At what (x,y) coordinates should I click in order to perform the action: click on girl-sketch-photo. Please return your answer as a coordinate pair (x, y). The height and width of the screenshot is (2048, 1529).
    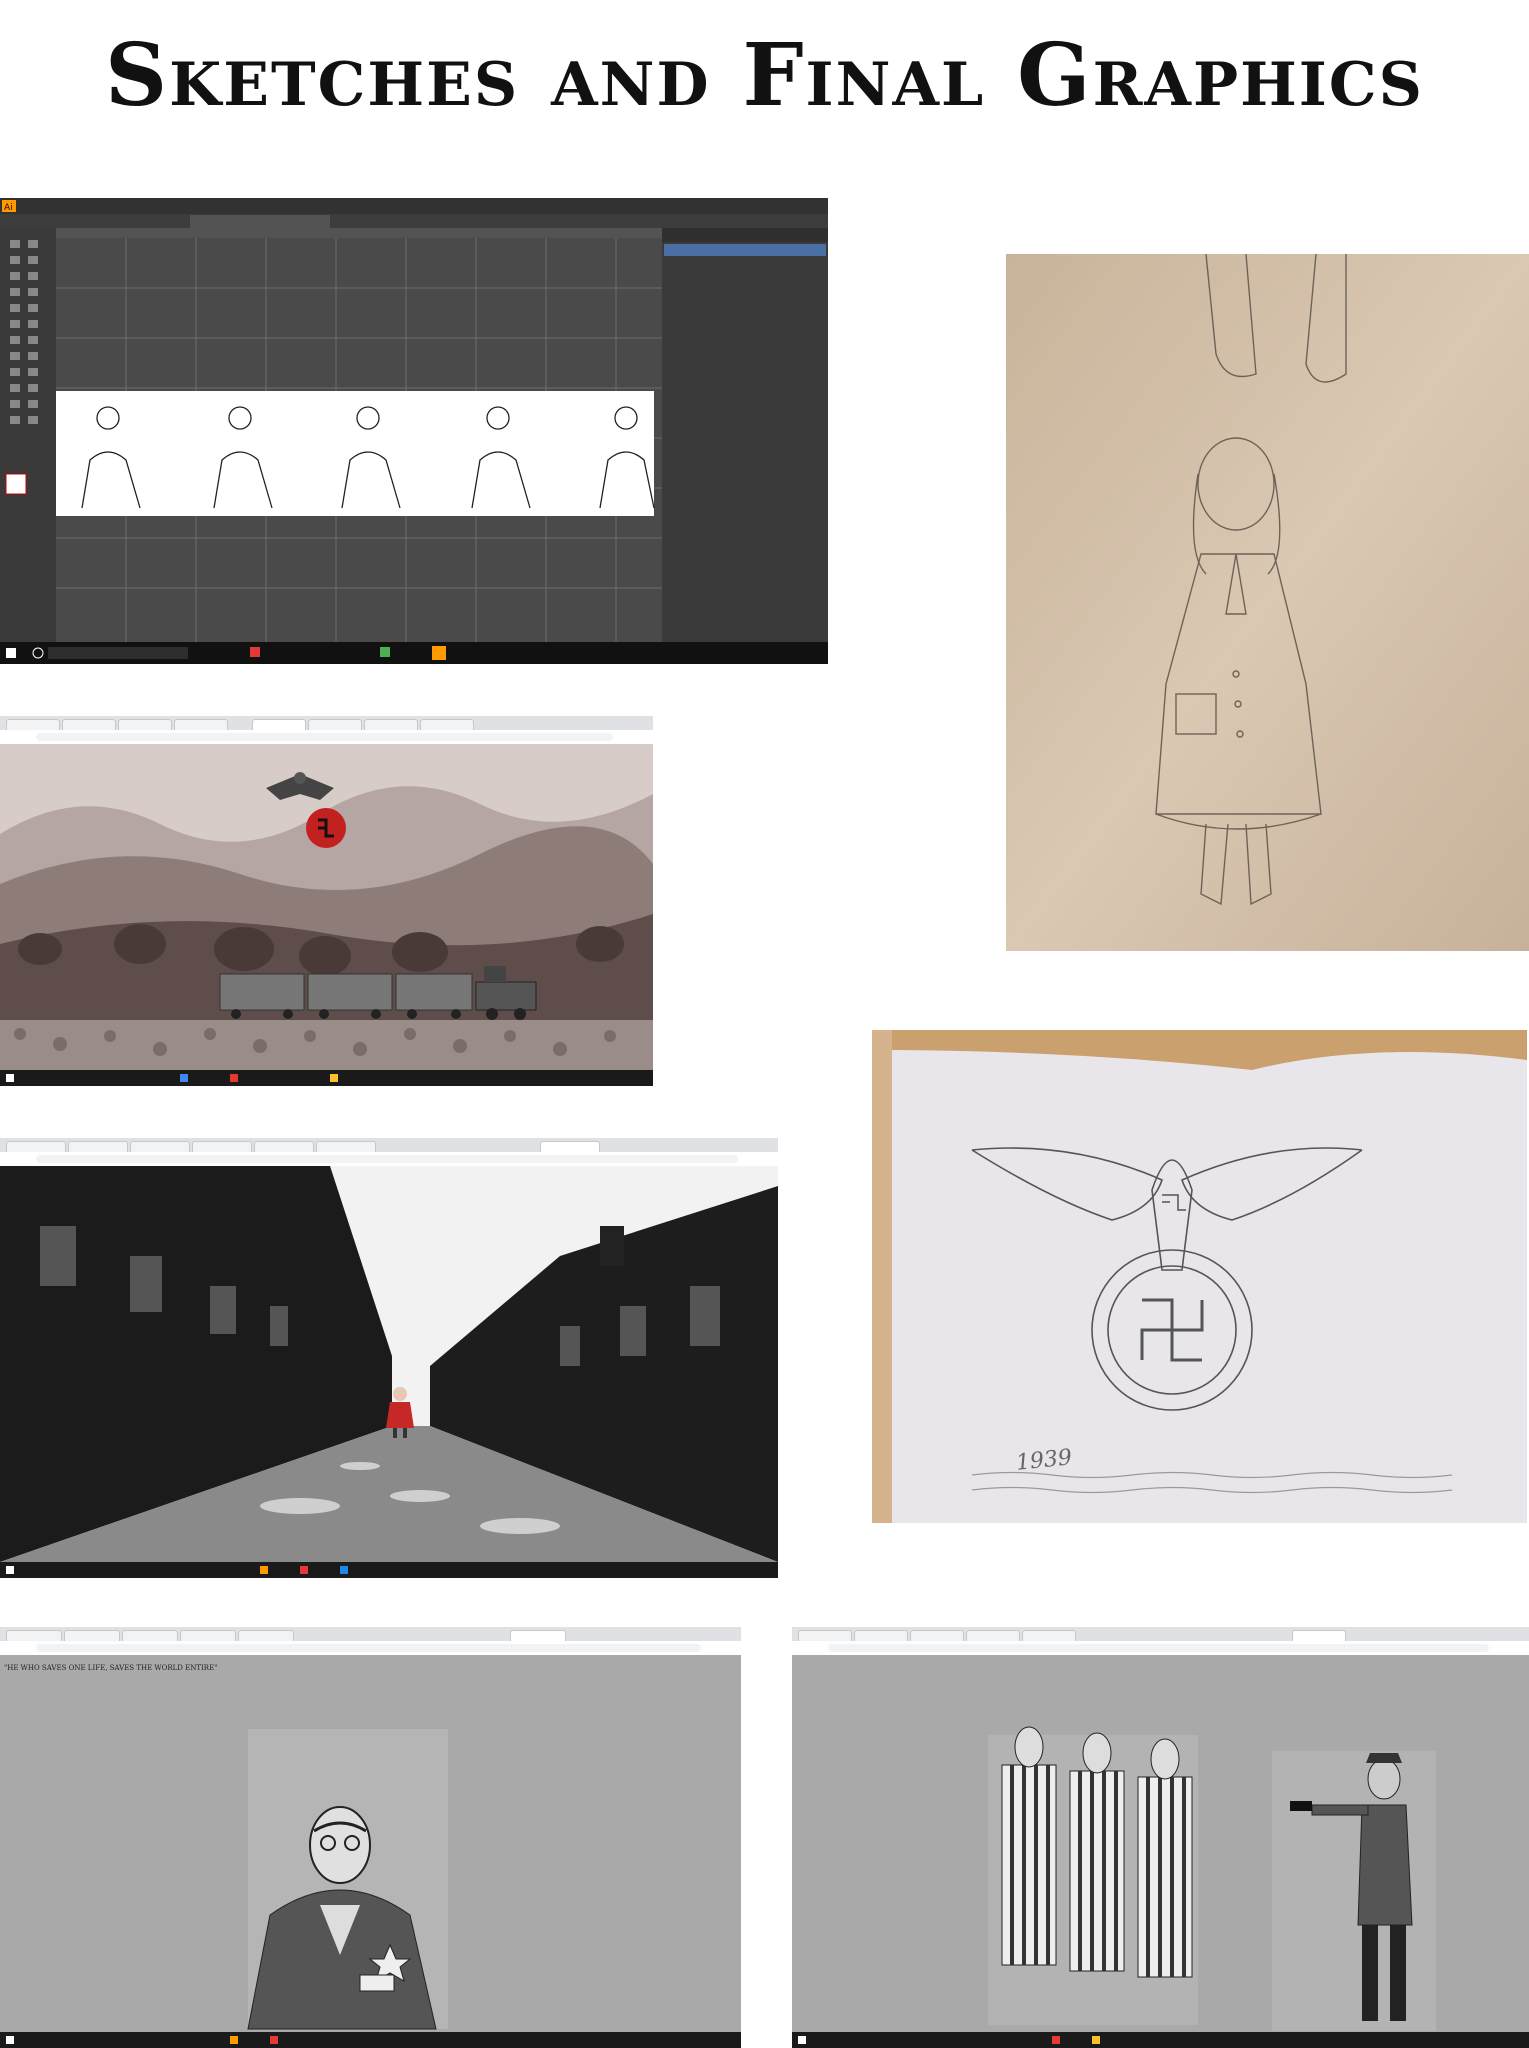
    Looking at the image, I should click on (1267, 602).